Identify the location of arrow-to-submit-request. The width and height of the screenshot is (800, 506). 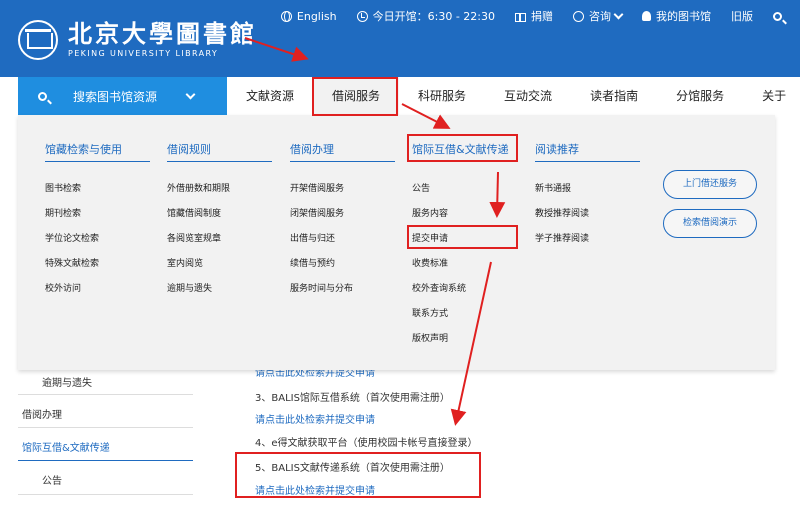
(497, 194).